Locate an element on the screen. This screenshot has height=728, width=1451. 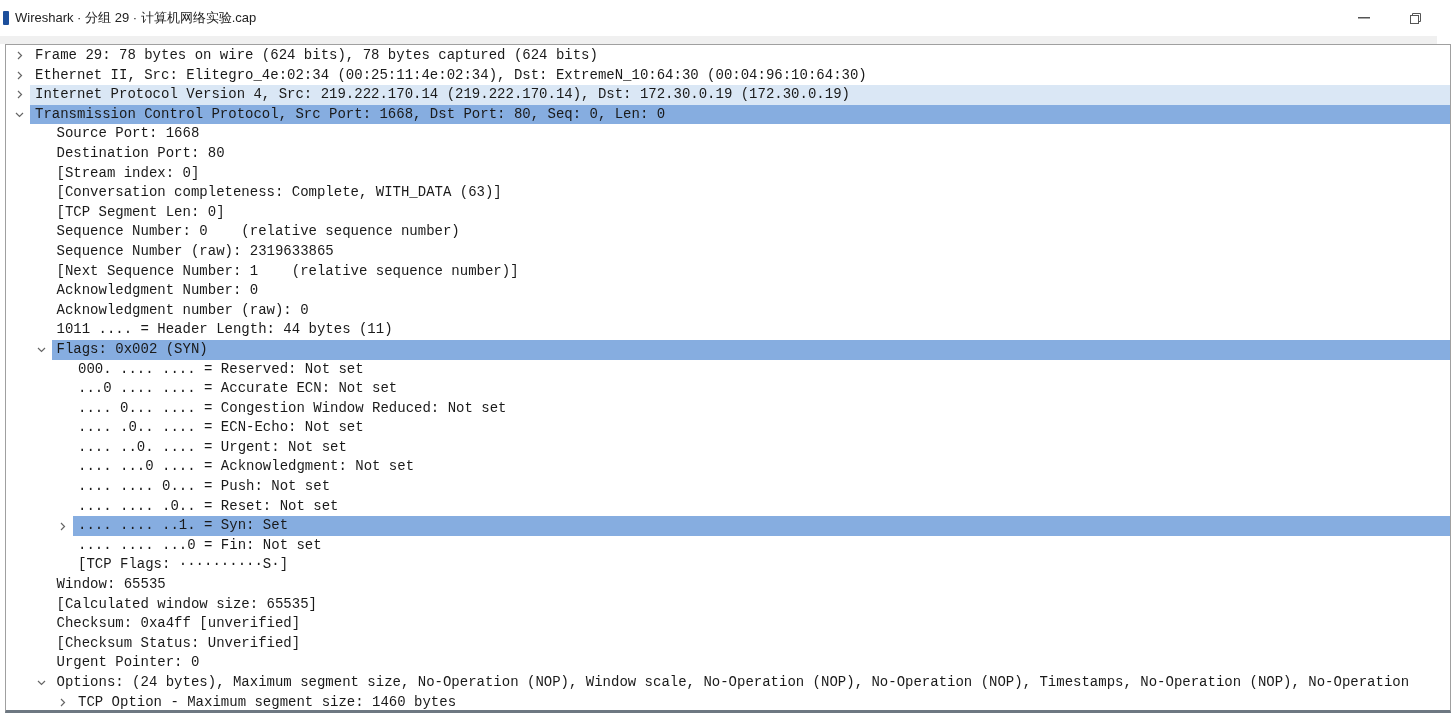
app-icon is located at coordinates (6, 18).